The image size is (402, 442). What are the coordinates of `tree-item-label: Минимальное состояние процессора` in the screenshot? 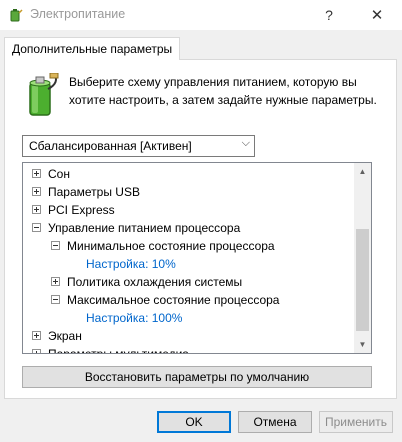 It's located at (171, 246).